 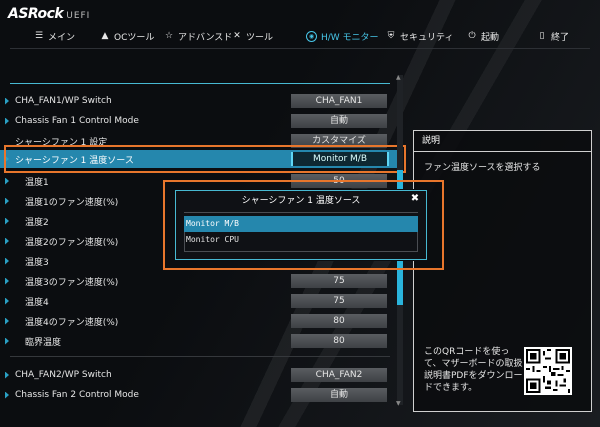 What do you see at coordinates (301, 212) in the screenshot?
I see `dialog-title-divider` at bounding box center [301, 212].